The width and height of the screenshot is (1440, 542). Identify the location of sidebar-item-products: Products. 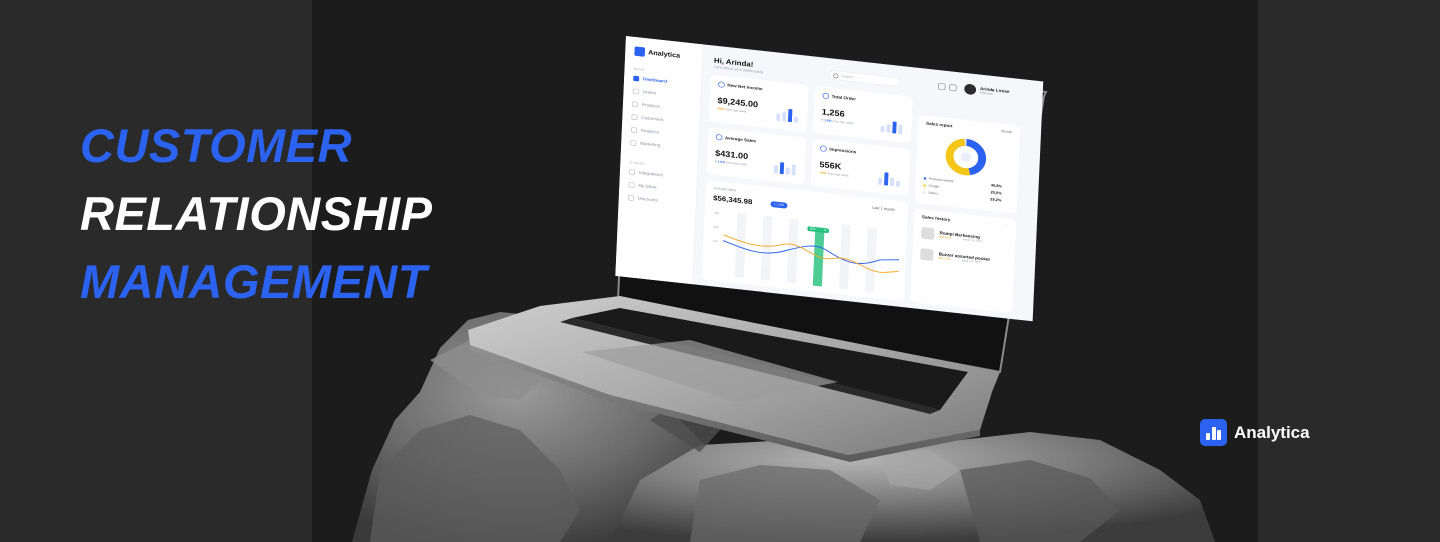
(646, 105).